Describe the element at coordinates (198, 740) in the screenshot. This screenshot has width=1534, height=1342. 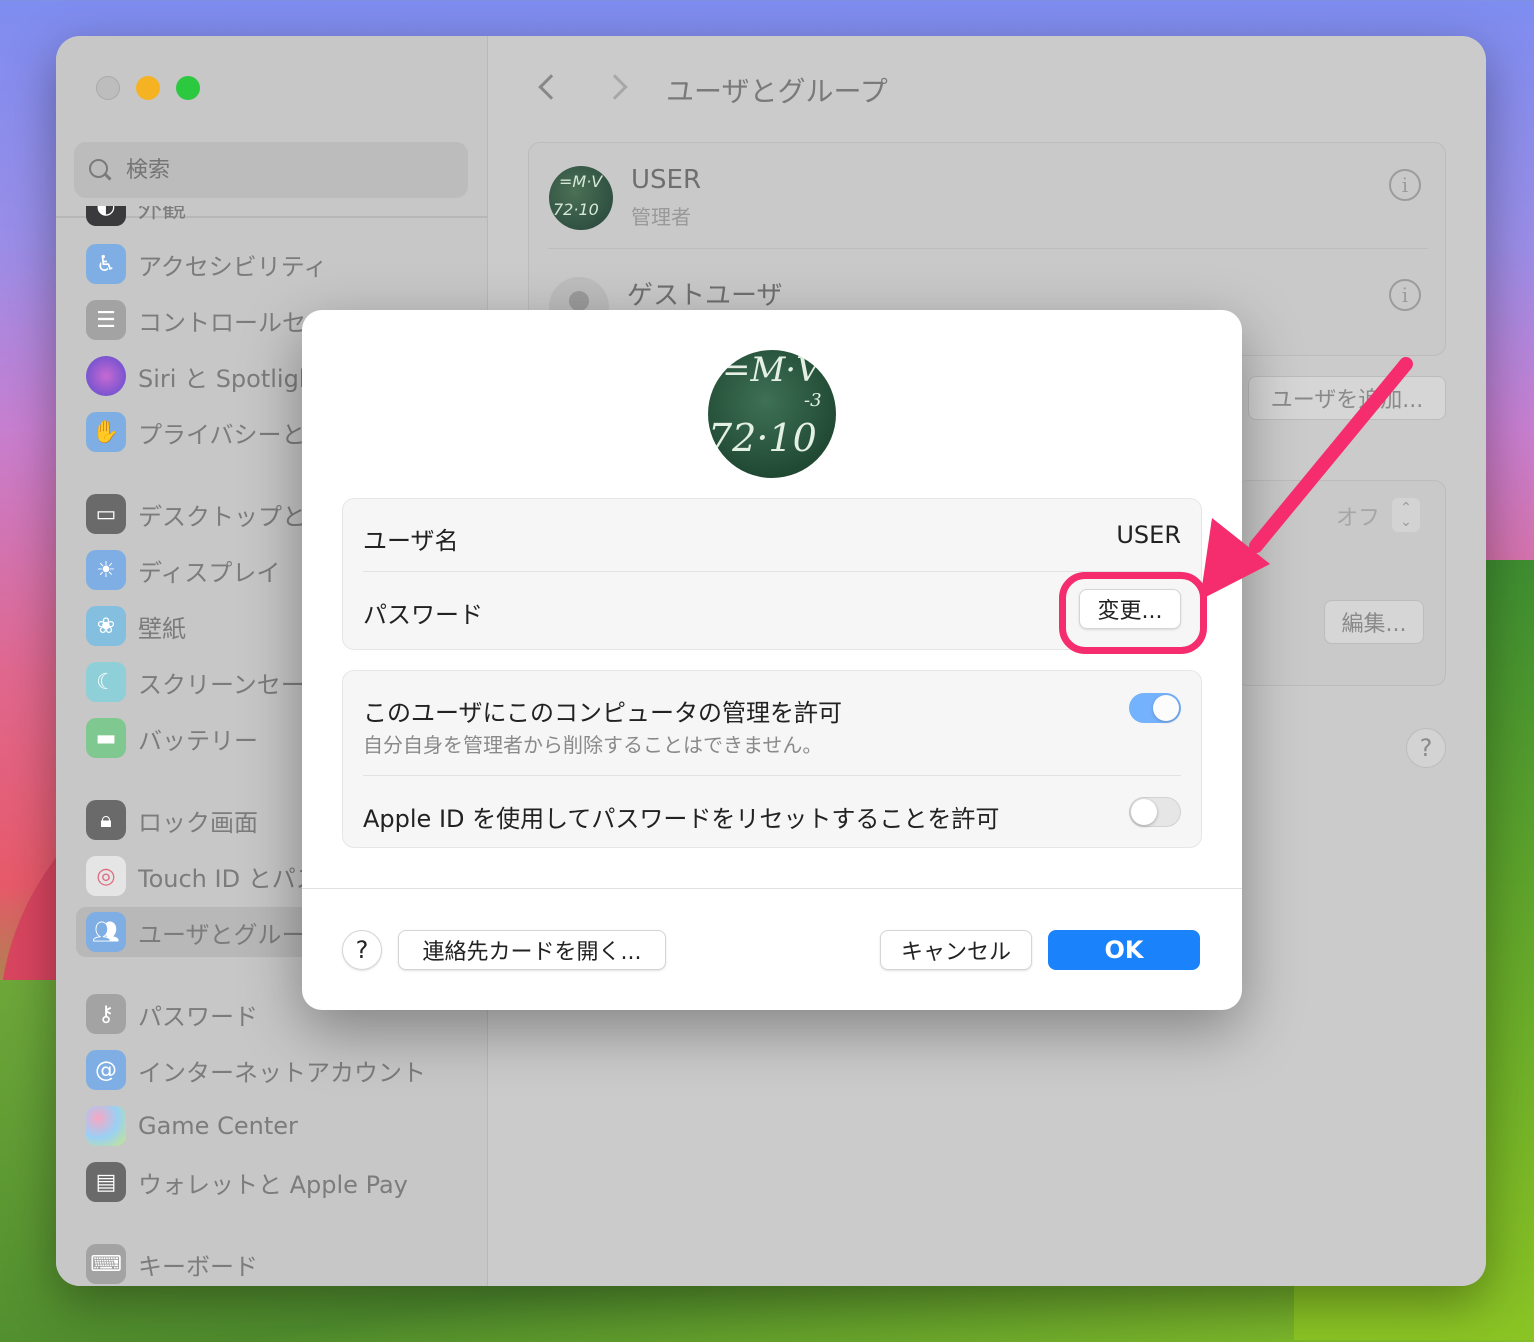
I see `sidebar-item-label: バッテリー` at that location.